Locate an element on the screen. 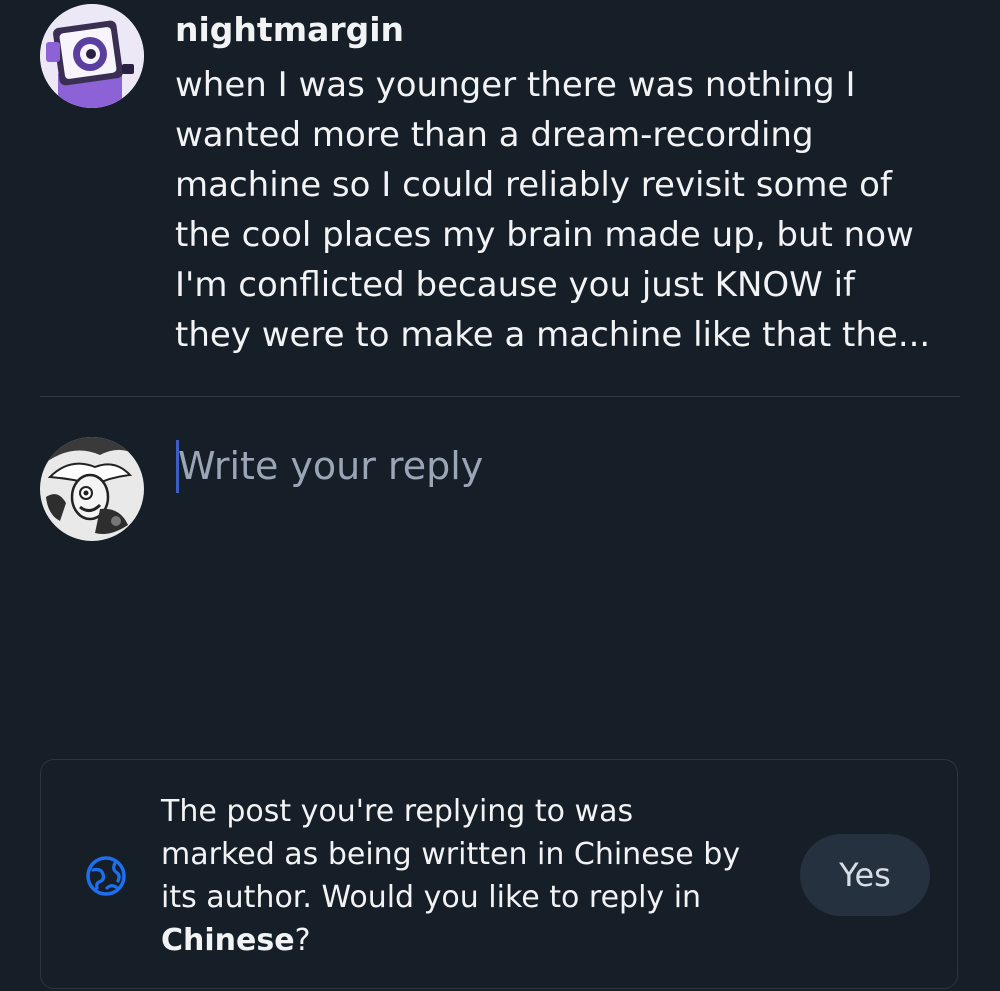 This screenshot has width=1000, height=991. user-avatar is located at coordinates (92, 489).